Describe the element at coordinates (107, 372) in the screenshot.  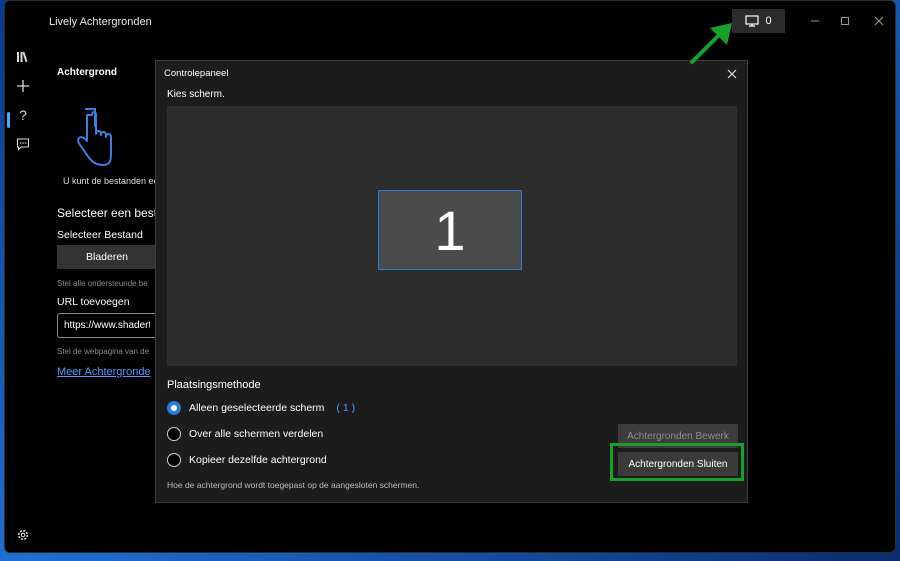
I see `more-backgrounds-link: Meer Achtergronde` at that location.